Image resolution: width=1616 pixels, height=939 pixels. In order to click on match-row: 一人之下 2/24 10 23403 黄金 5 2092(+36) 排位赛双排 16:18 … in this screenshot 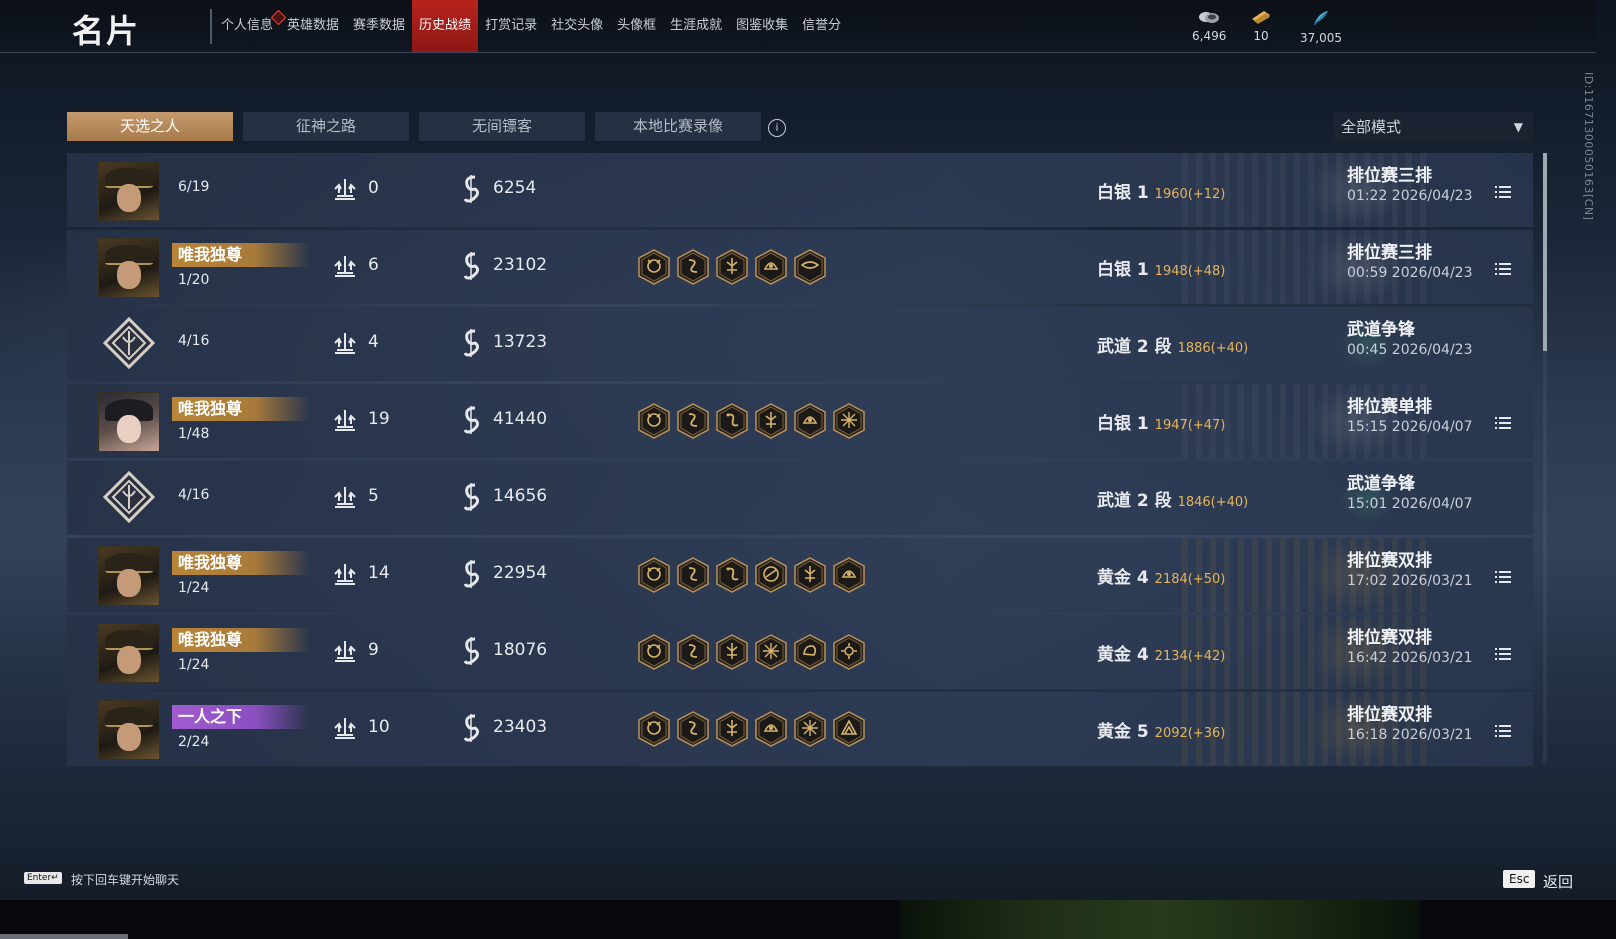, I will do `click(800, 729)`.